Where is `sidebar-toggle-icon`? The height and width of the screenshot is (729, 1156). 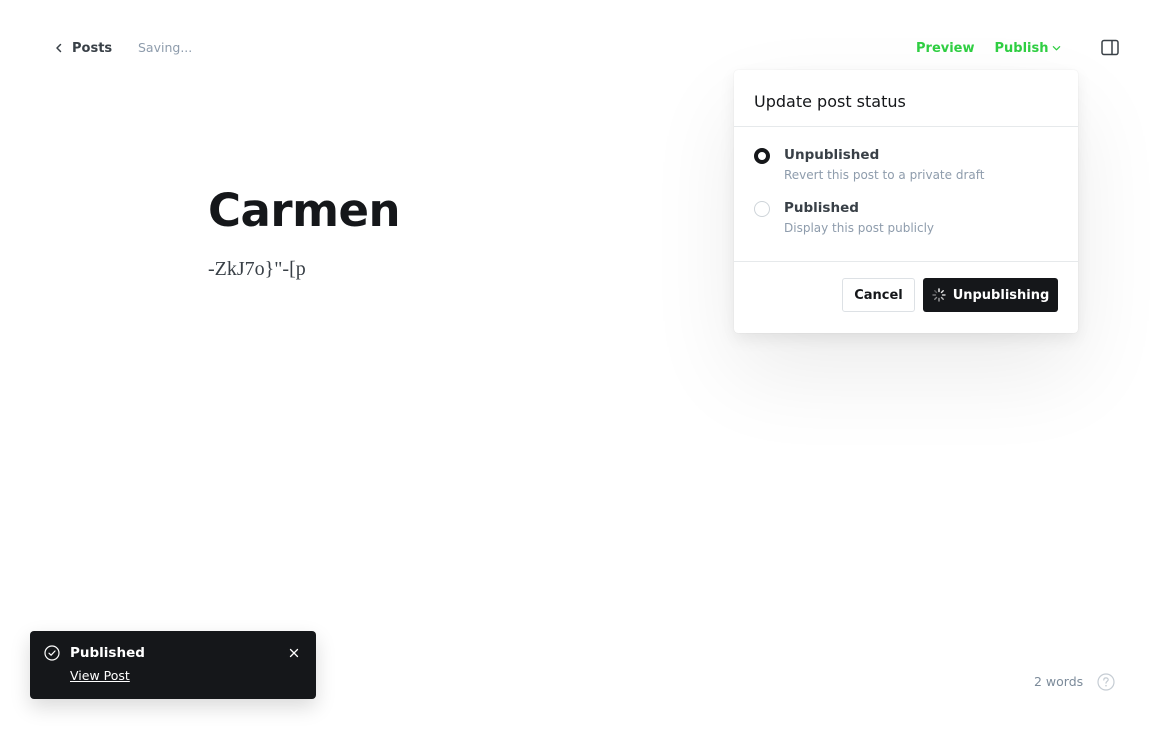
sidebar-toggle-icon is located at coordinates (1110, 47).